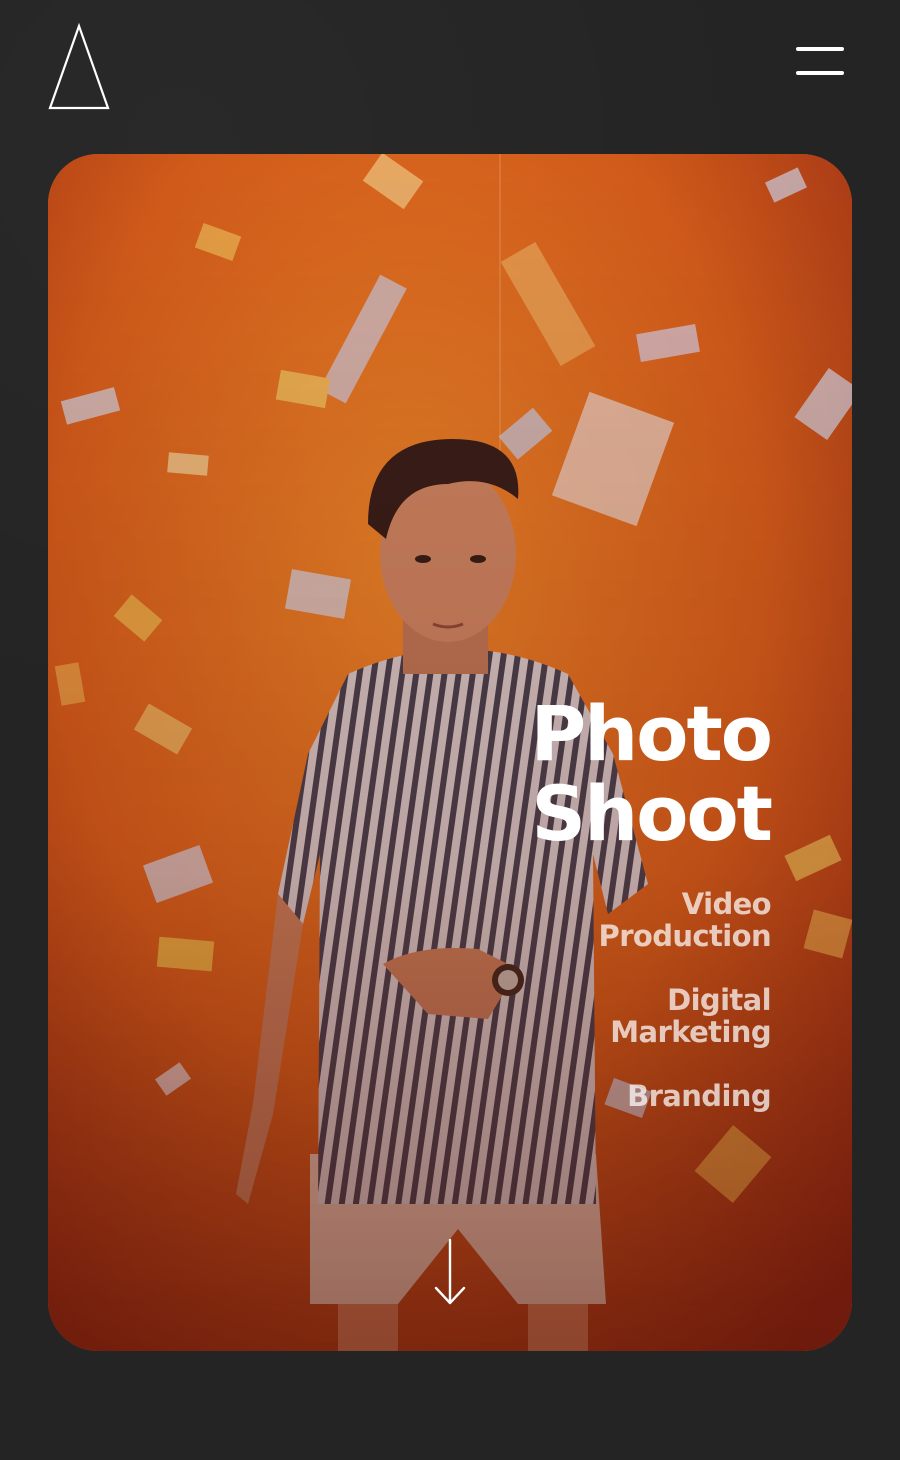 The image size is (900, 1460). Describe the element at coordinates (79, 68) in the screenshot. I see `logo-icon` at that location.